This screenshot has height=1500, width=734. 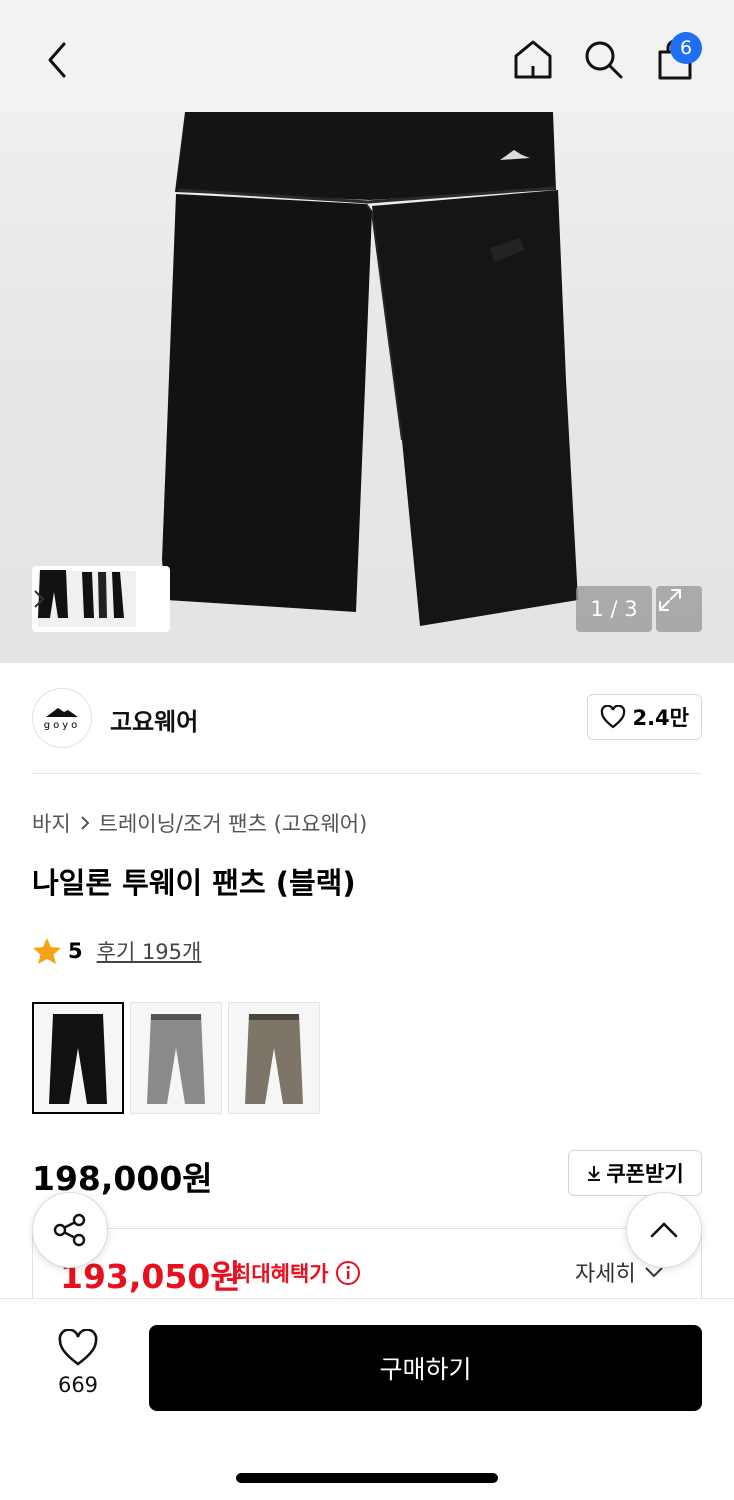 I want to click on mountain-logo-icon, so click(x=62, y=712).